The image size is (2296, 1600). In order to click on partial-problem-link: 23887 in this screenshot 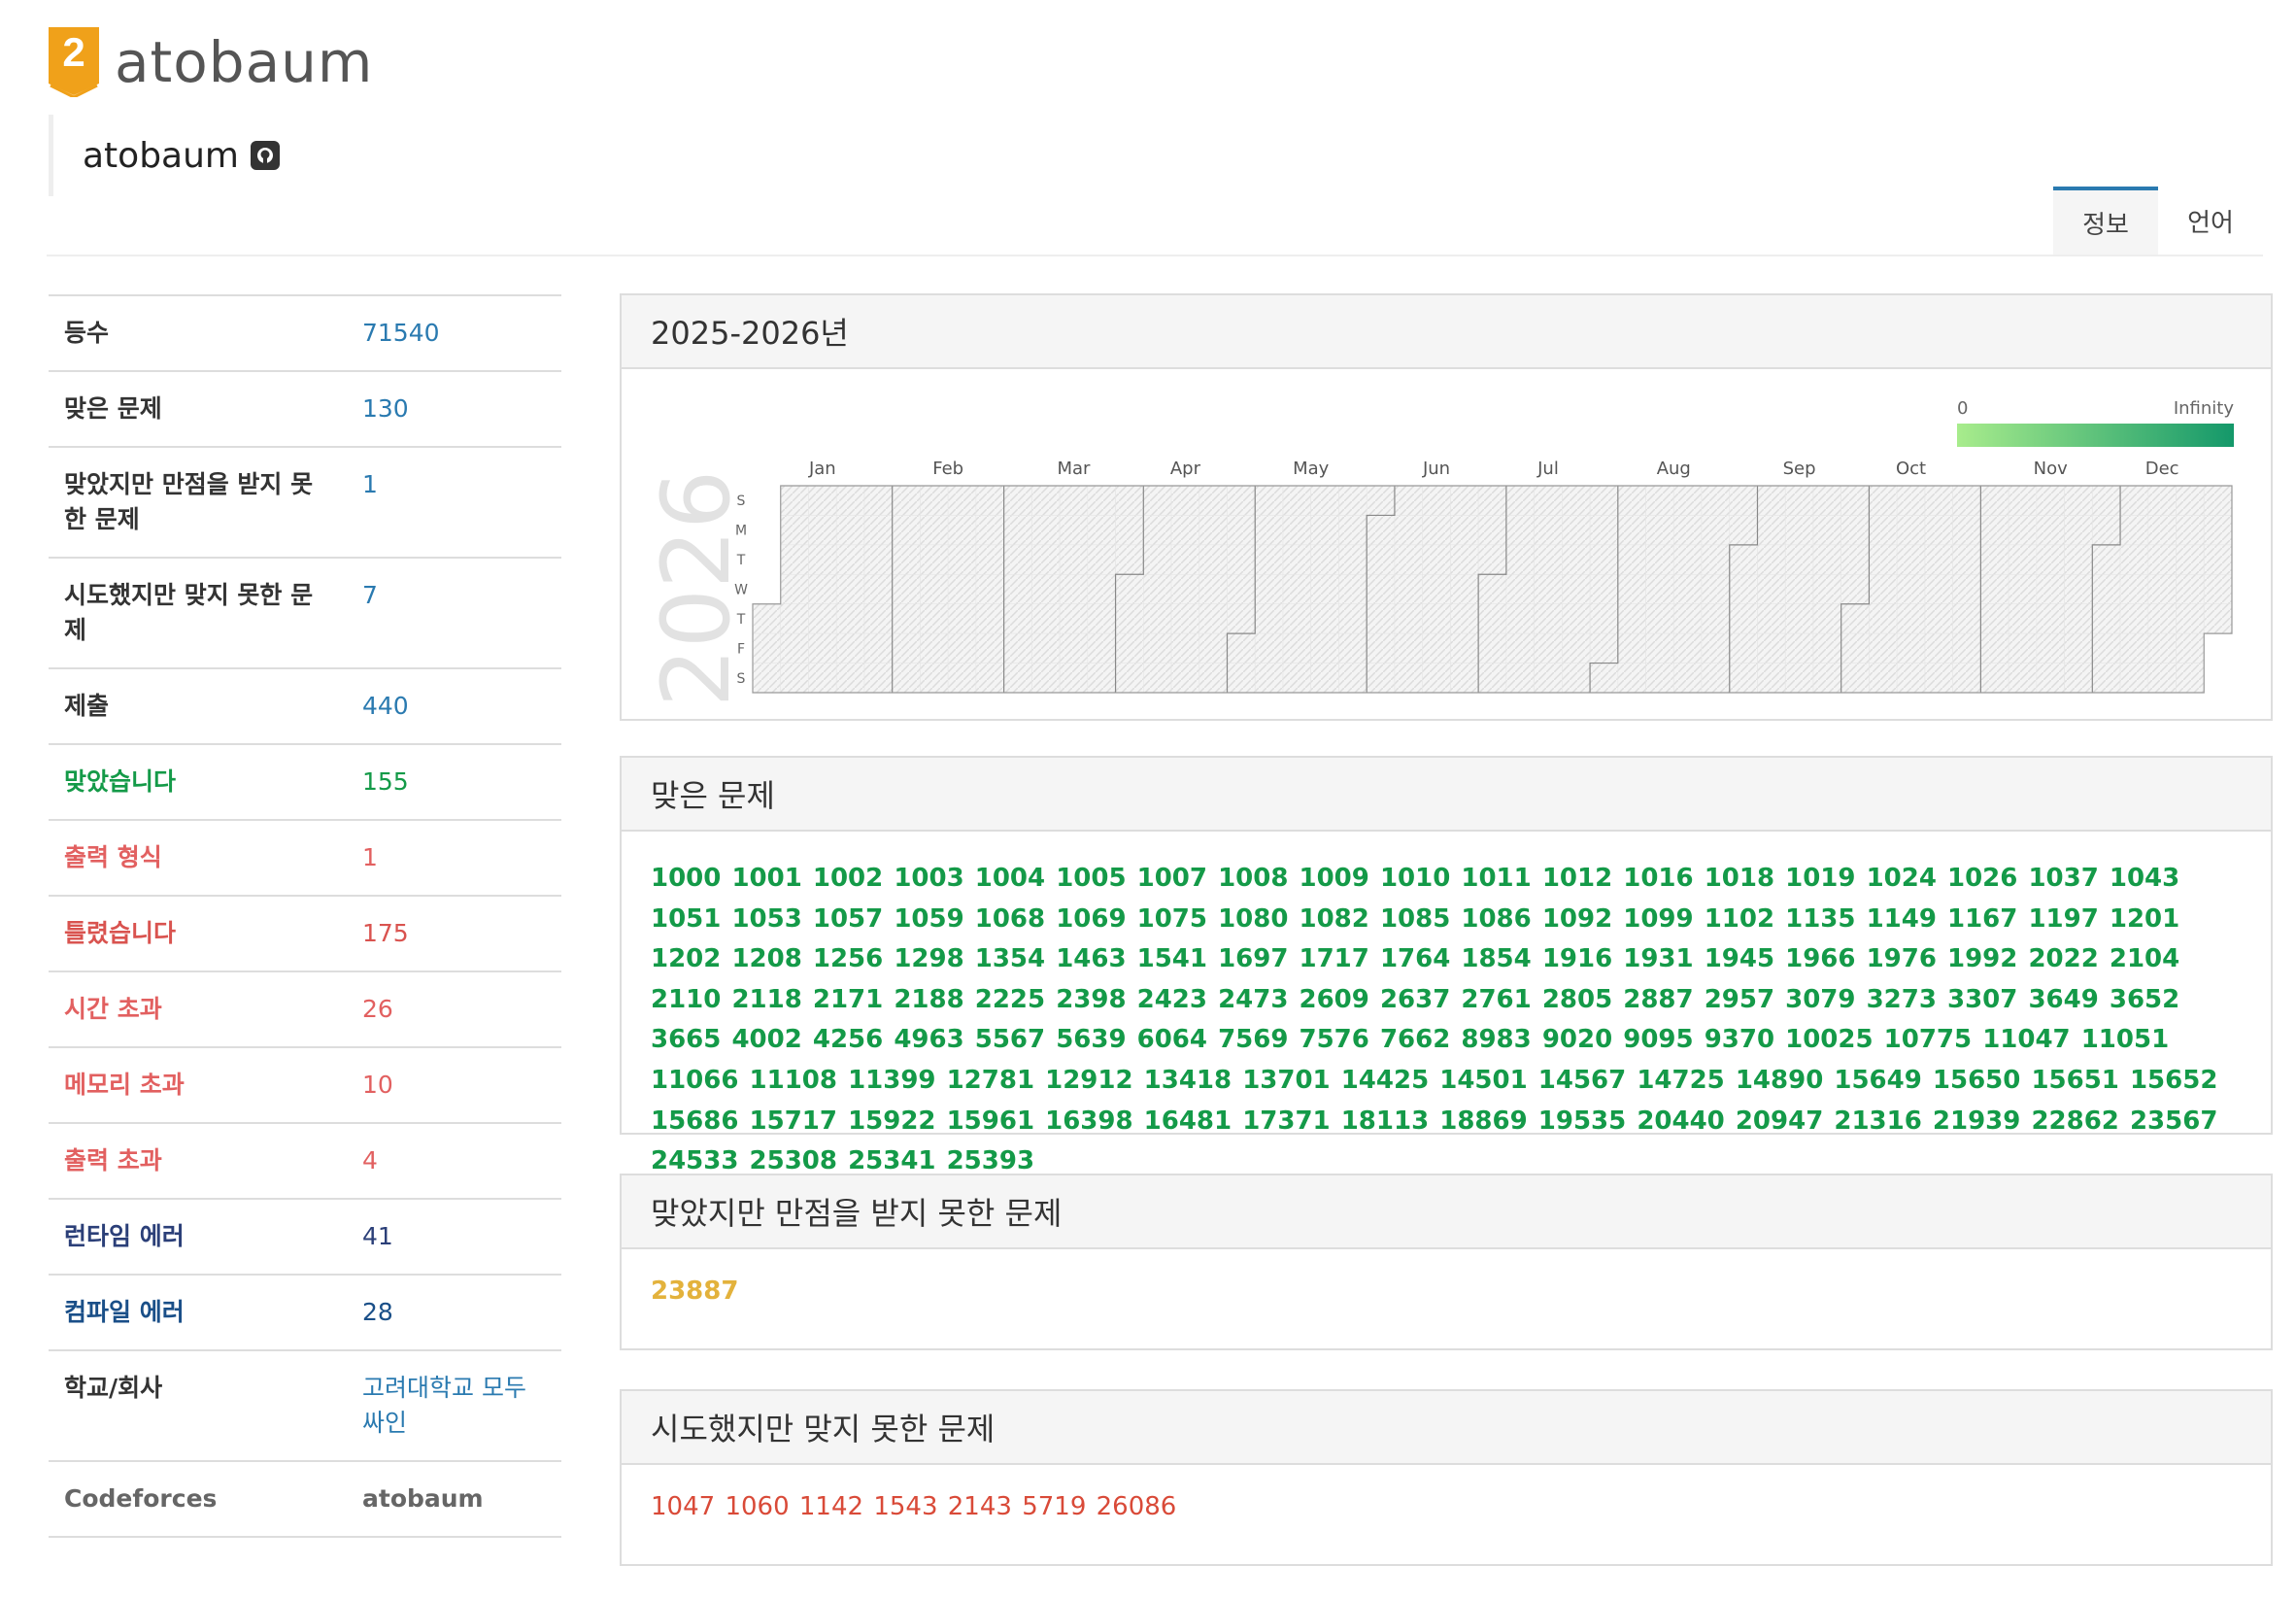, I will do `click(695, 1291)`.